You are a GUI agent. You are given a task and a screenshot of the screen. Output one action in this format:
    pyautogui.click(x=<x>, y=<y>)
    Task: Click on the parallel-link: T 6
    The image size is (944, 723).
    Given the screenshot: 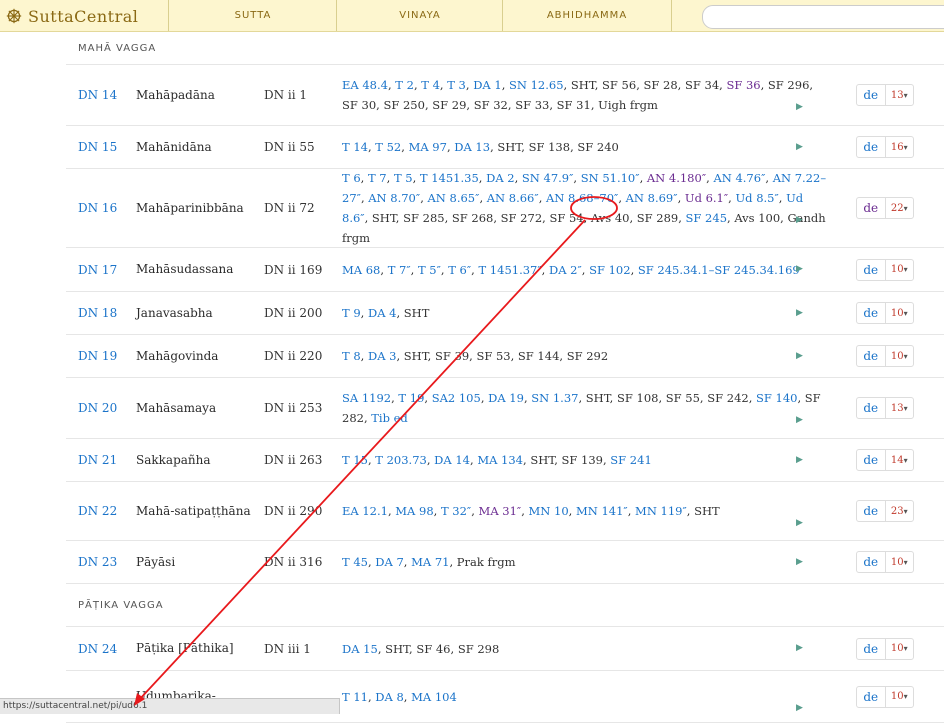 What is the action you would take?
    pyautogui.click(x=351, y=178)
    